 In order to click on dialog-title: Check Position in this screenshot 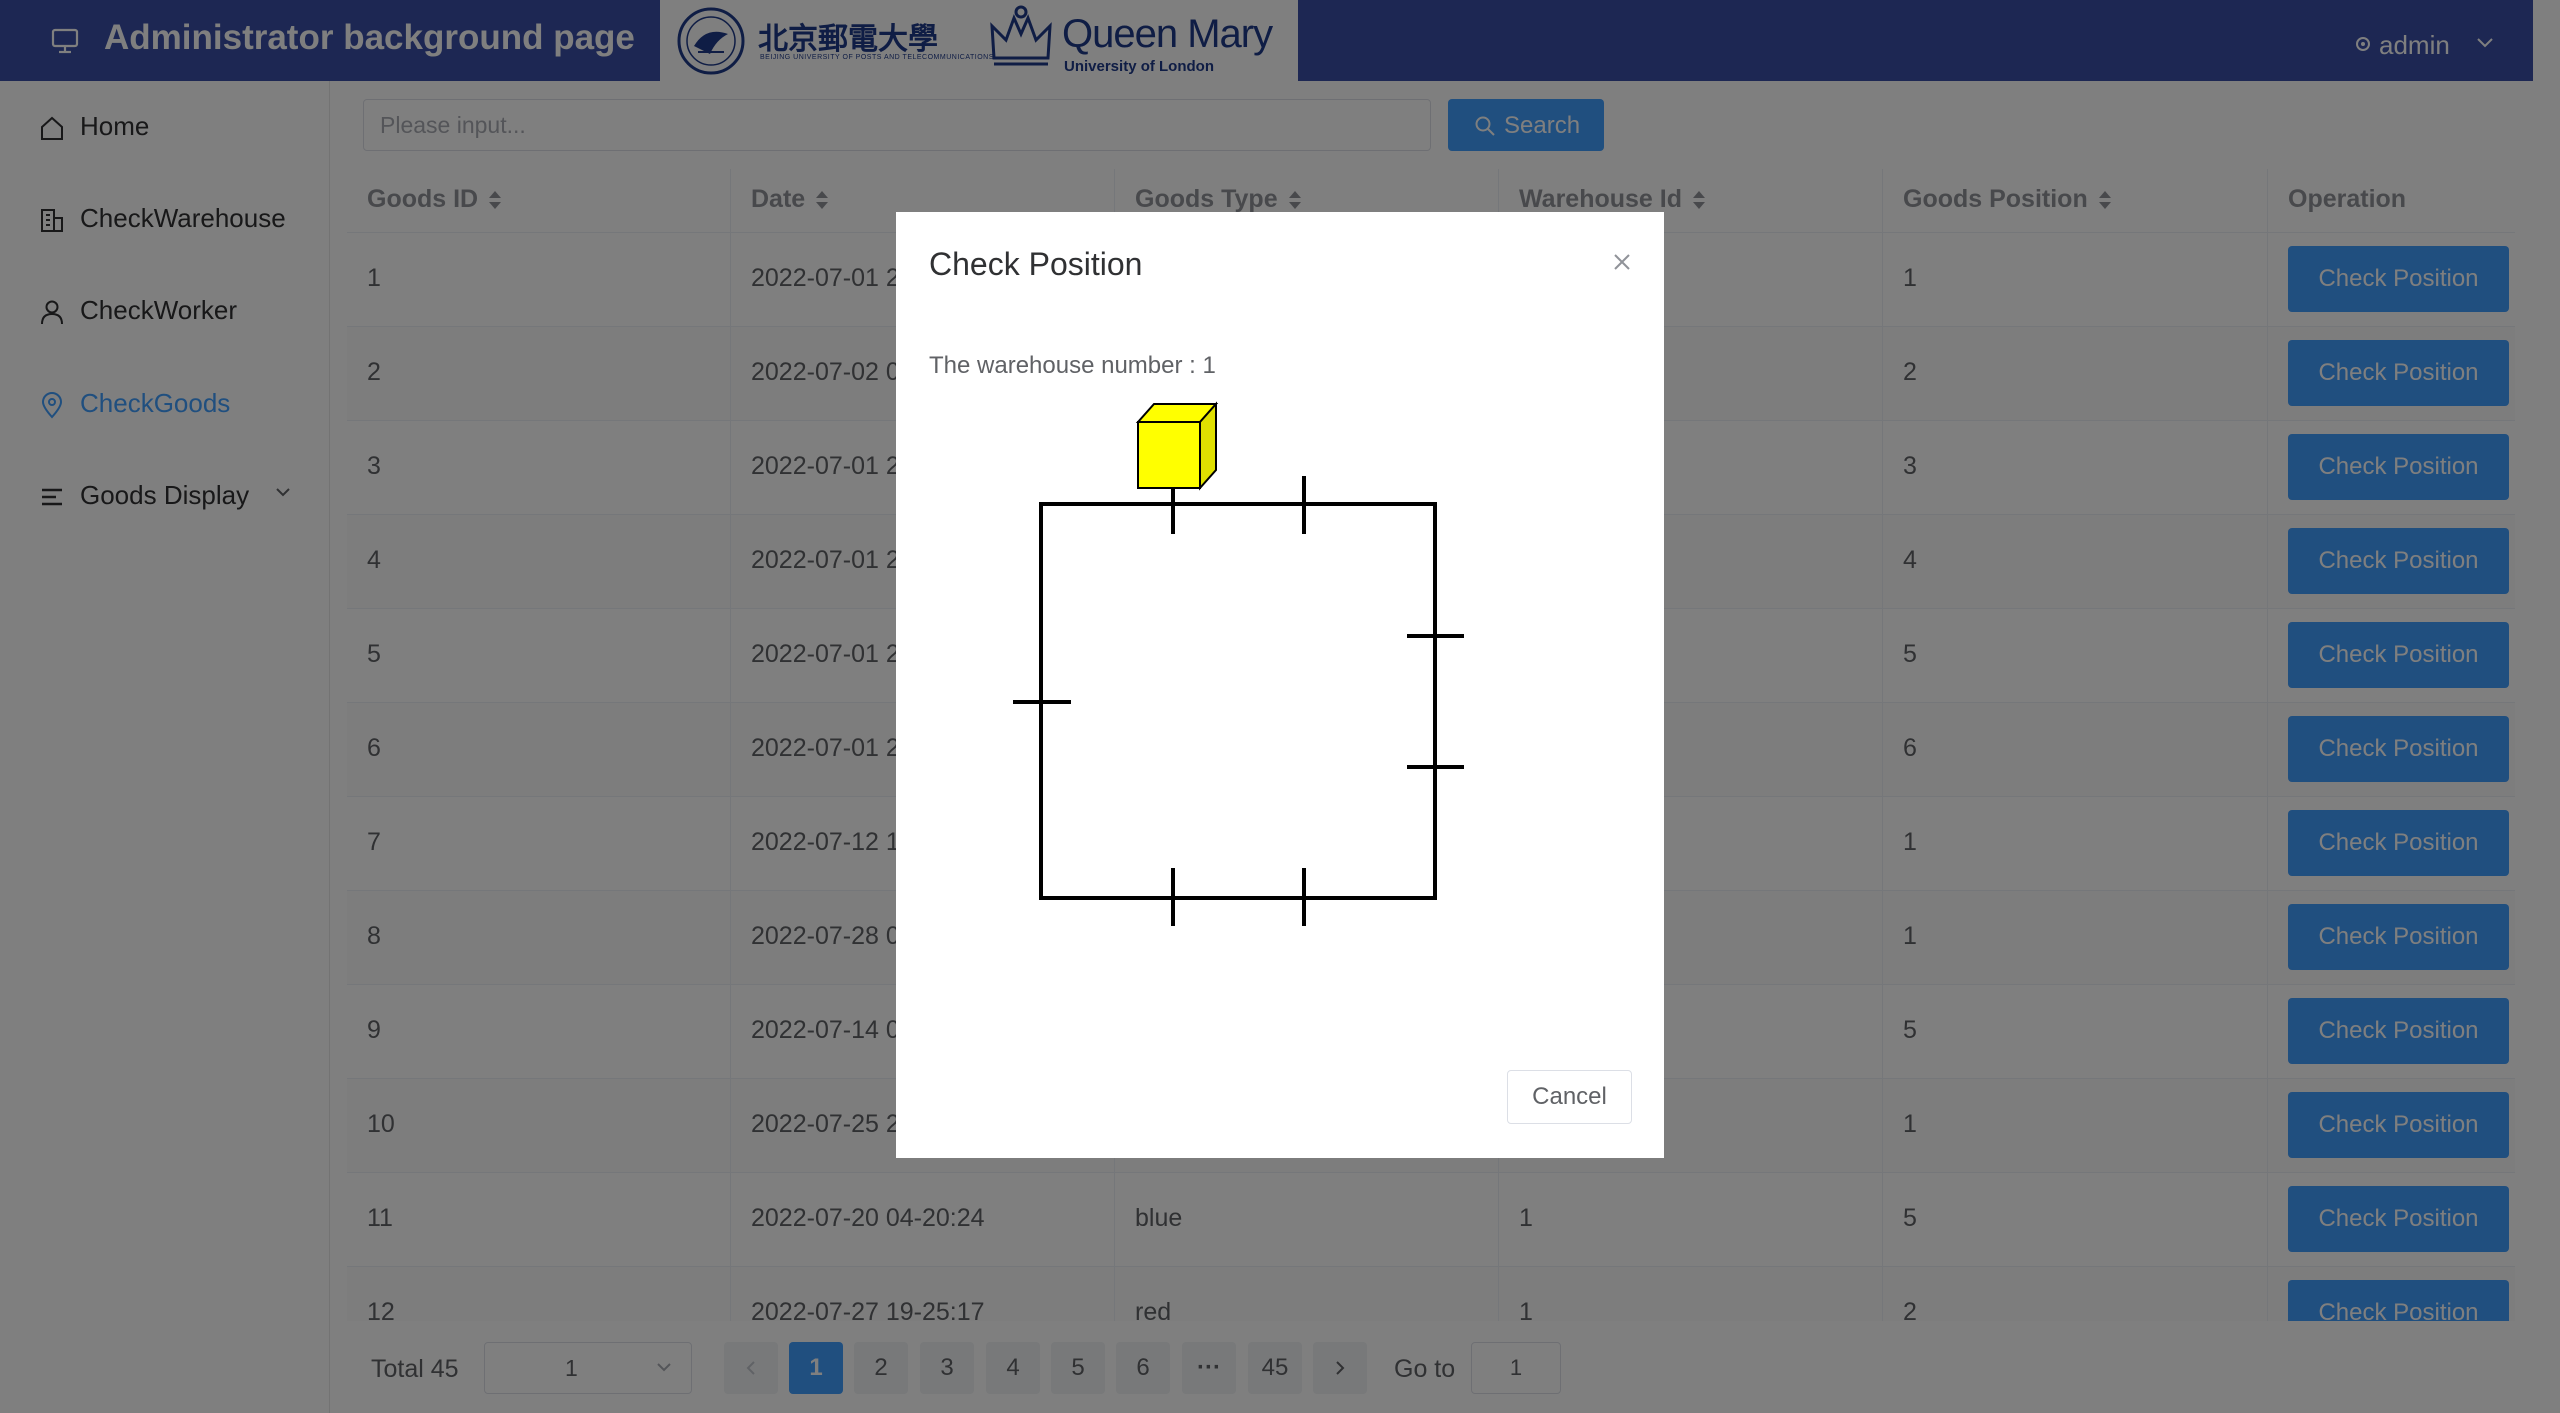, I will do `click(1036, 264)`.